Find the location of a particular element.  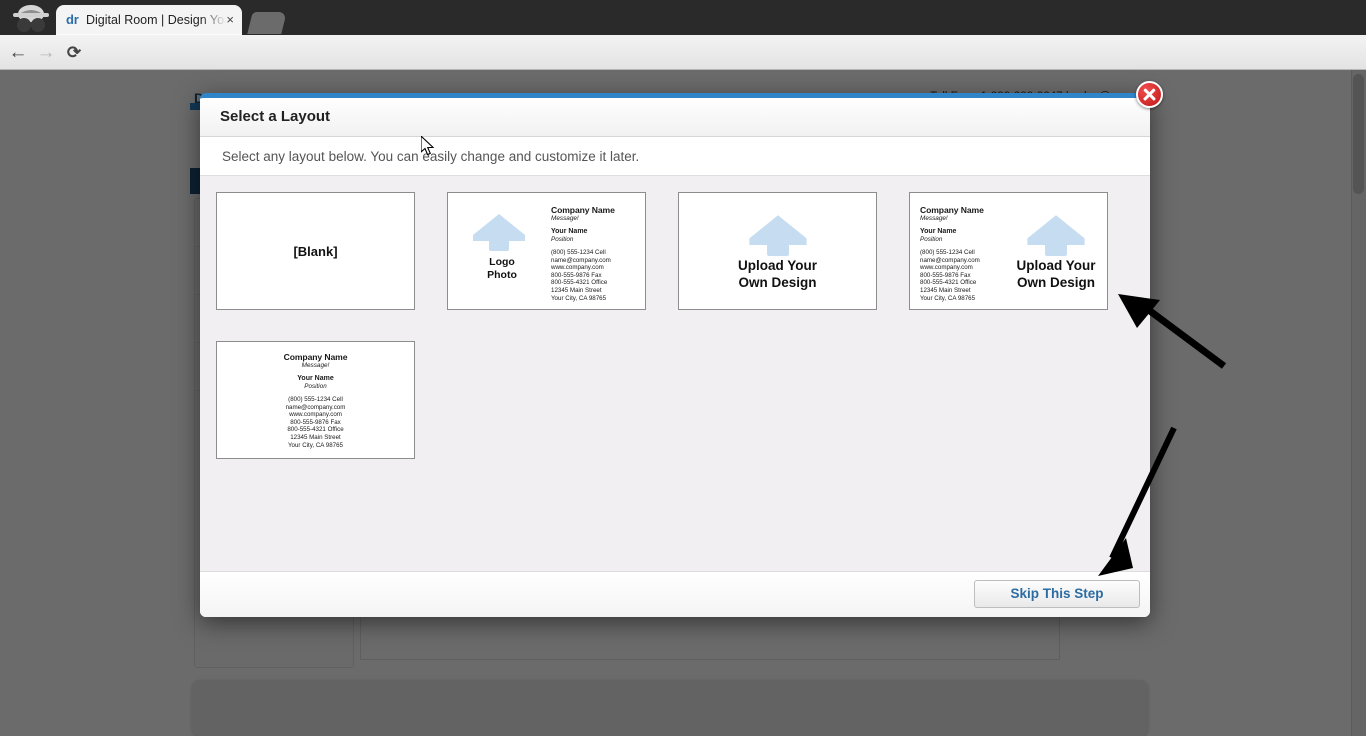

modal-titlebar: Select a Layout is located at coordinates (675, 117).